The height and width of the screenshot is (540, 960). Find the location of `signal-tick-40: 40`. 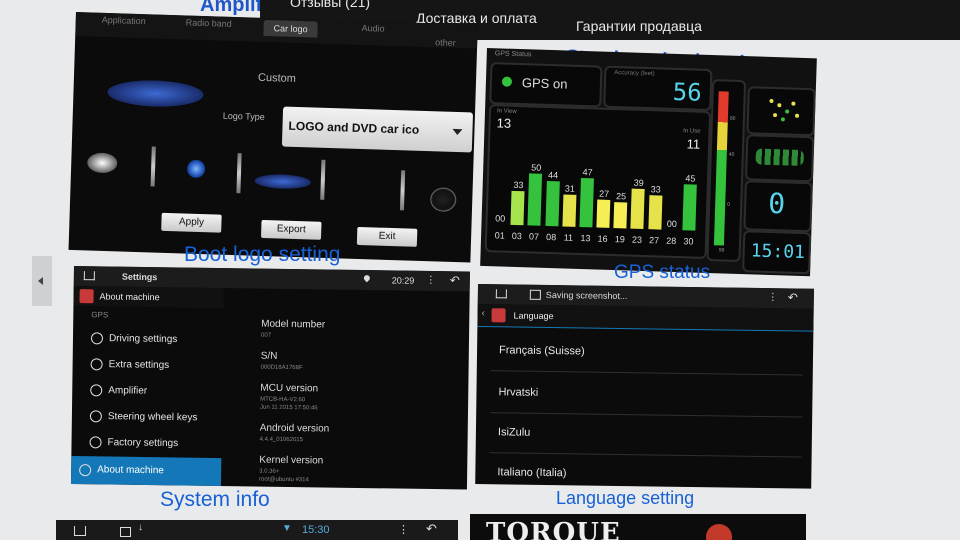

signal-tick-40: 40 is located at coordinates (731, 154).